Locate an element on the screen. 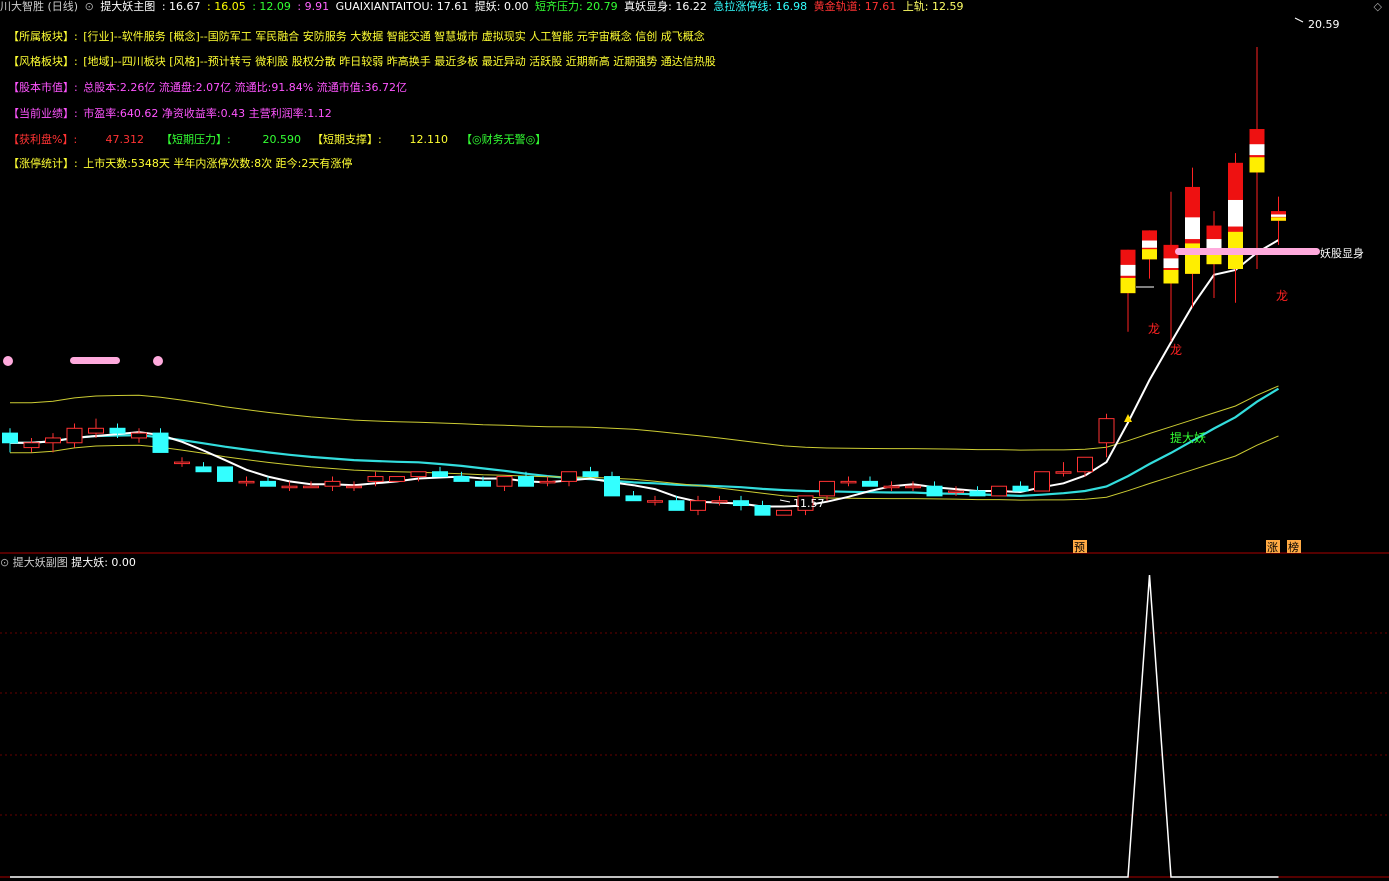 This screenshot has width=1389, height=881. finance-label: 【◎财务无警◎】 is located at coordinates (504, 139).